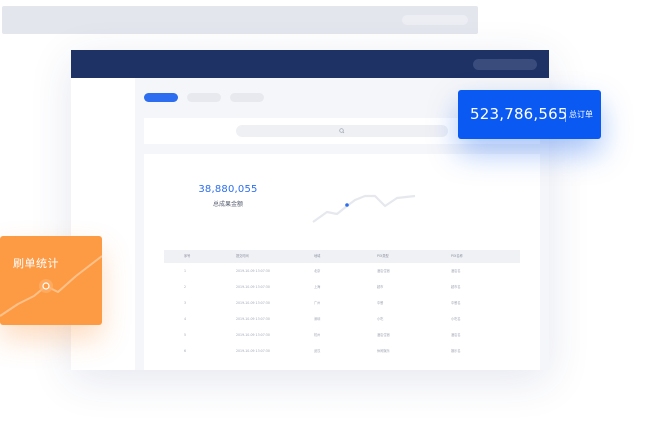 Image resolution: width=650 pixels, height=429 pixels. What do you see at coordinates (185, 303) in the screenshot?
I see `cell-index: 3` at bounding box center [185, 303].